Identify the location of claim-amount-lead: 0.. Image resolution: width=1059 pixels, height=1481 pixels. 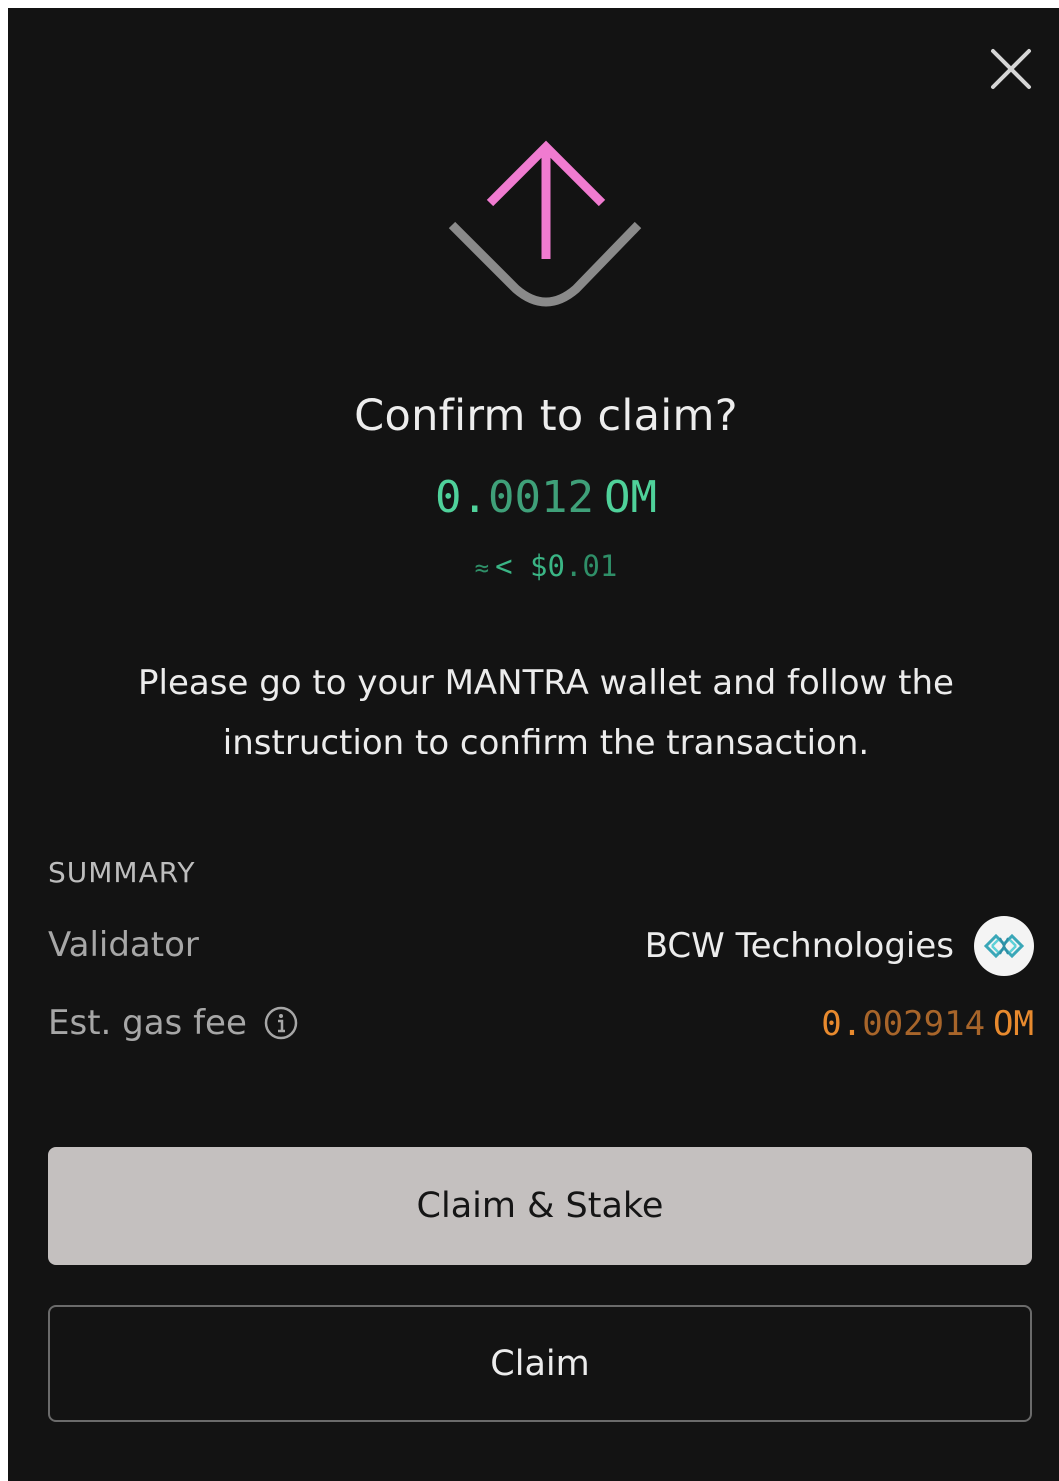
(462, 497).